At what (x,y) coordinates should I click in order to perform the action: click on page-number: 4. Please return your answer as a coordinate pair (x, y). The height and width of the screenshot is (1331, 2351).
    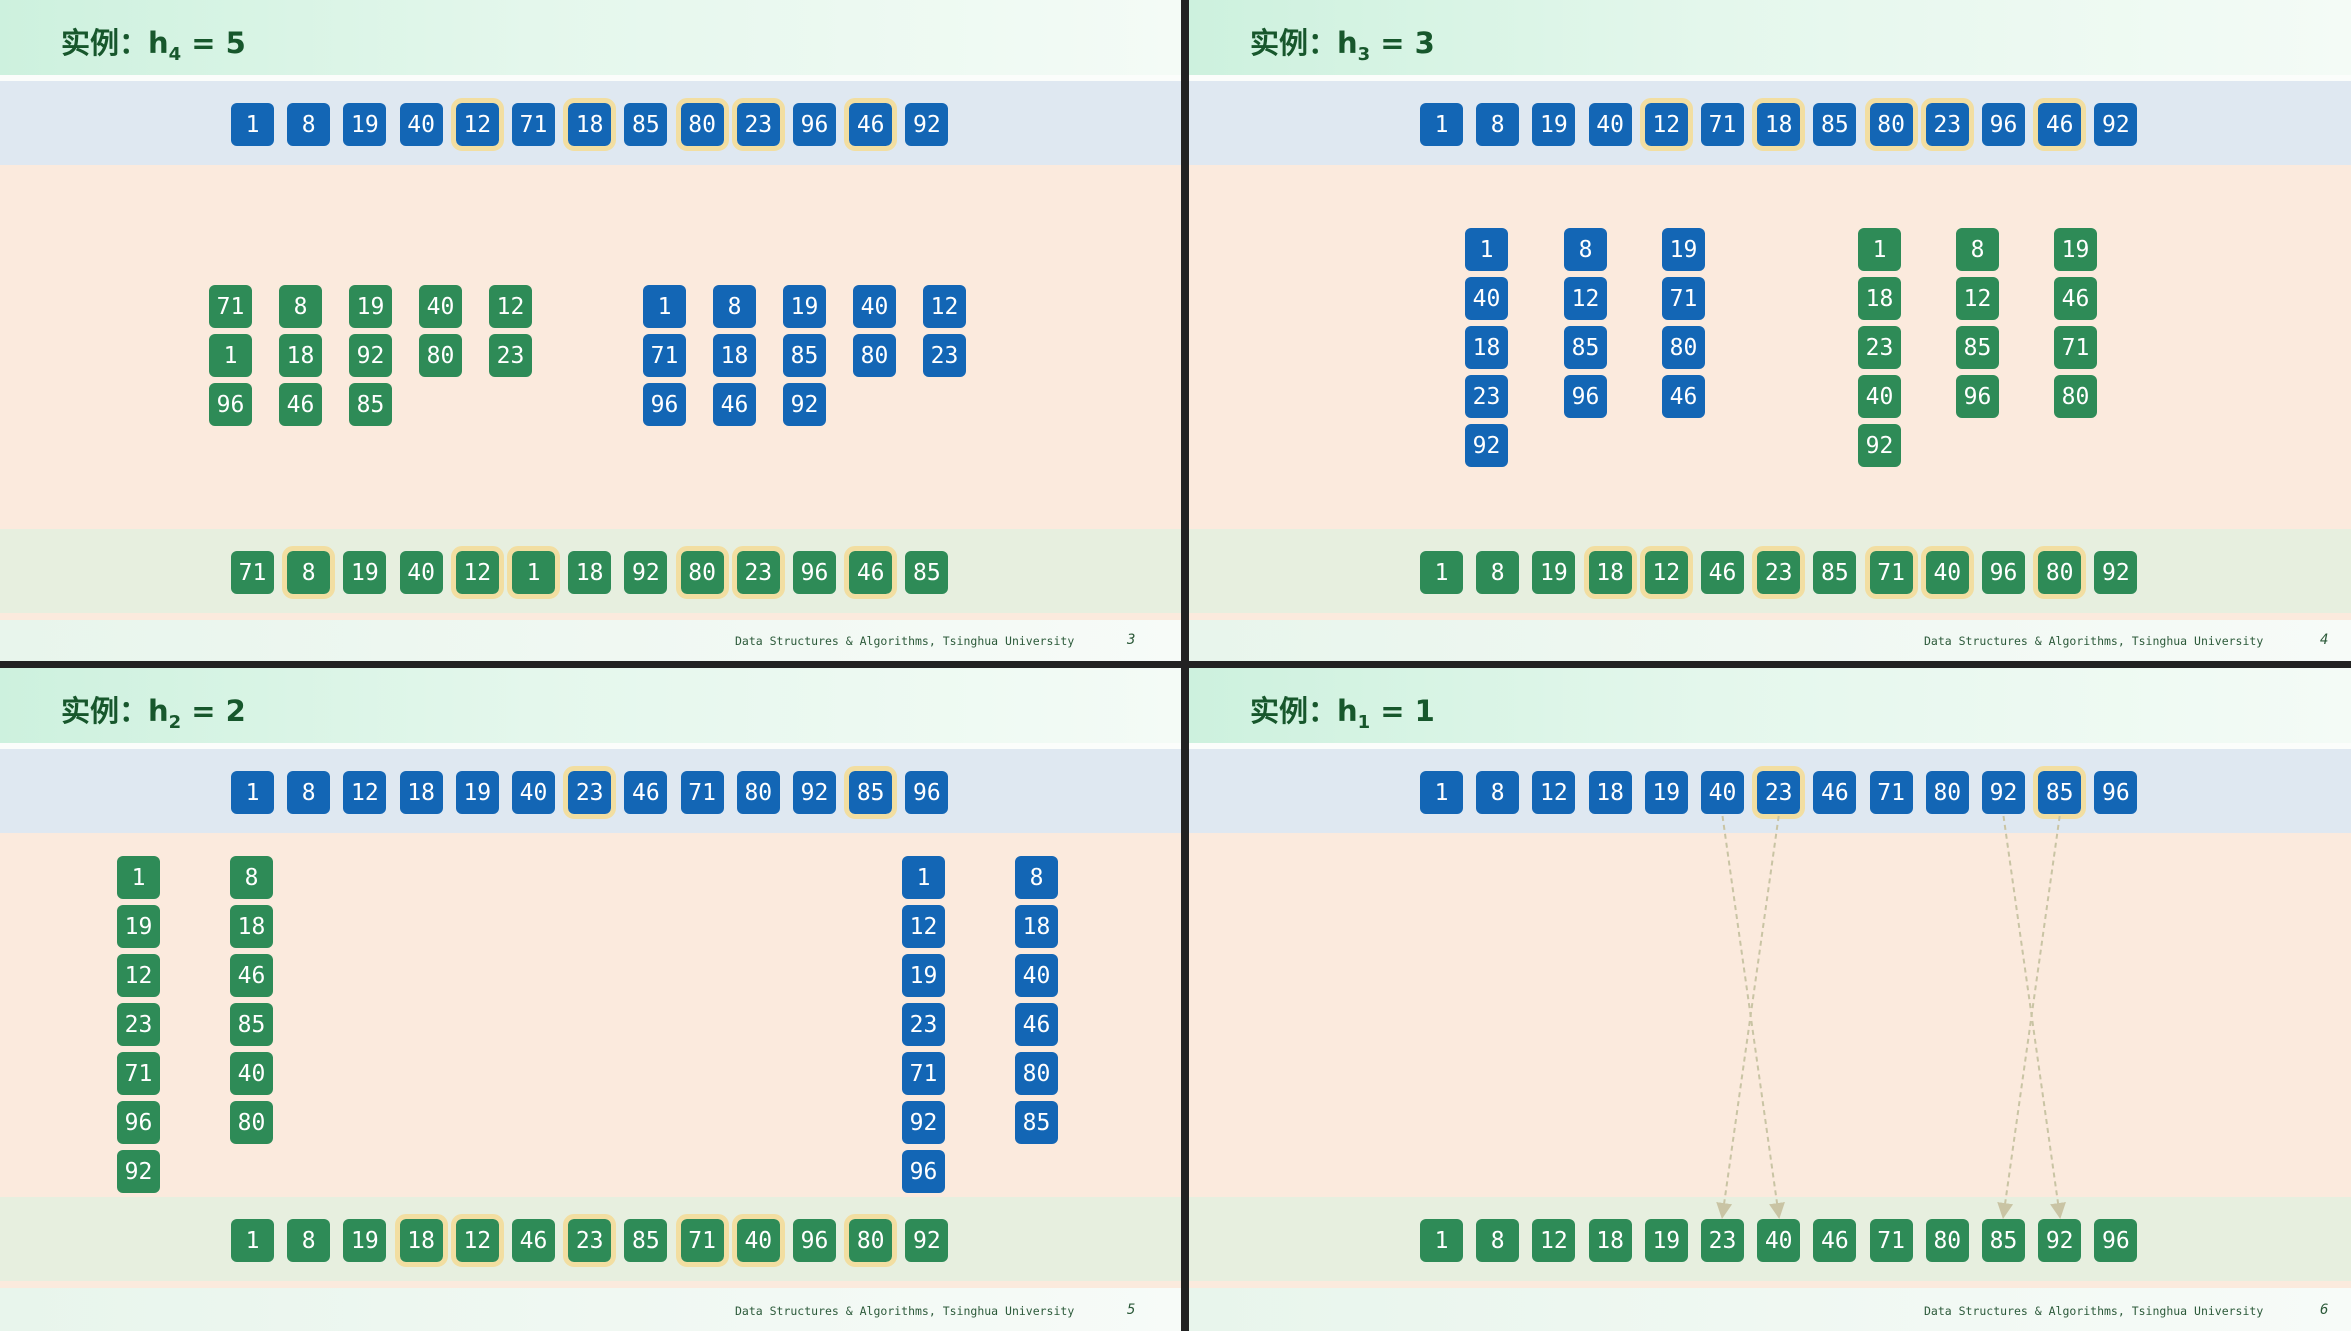
    Looking at the image, I should click on (2324, 640).